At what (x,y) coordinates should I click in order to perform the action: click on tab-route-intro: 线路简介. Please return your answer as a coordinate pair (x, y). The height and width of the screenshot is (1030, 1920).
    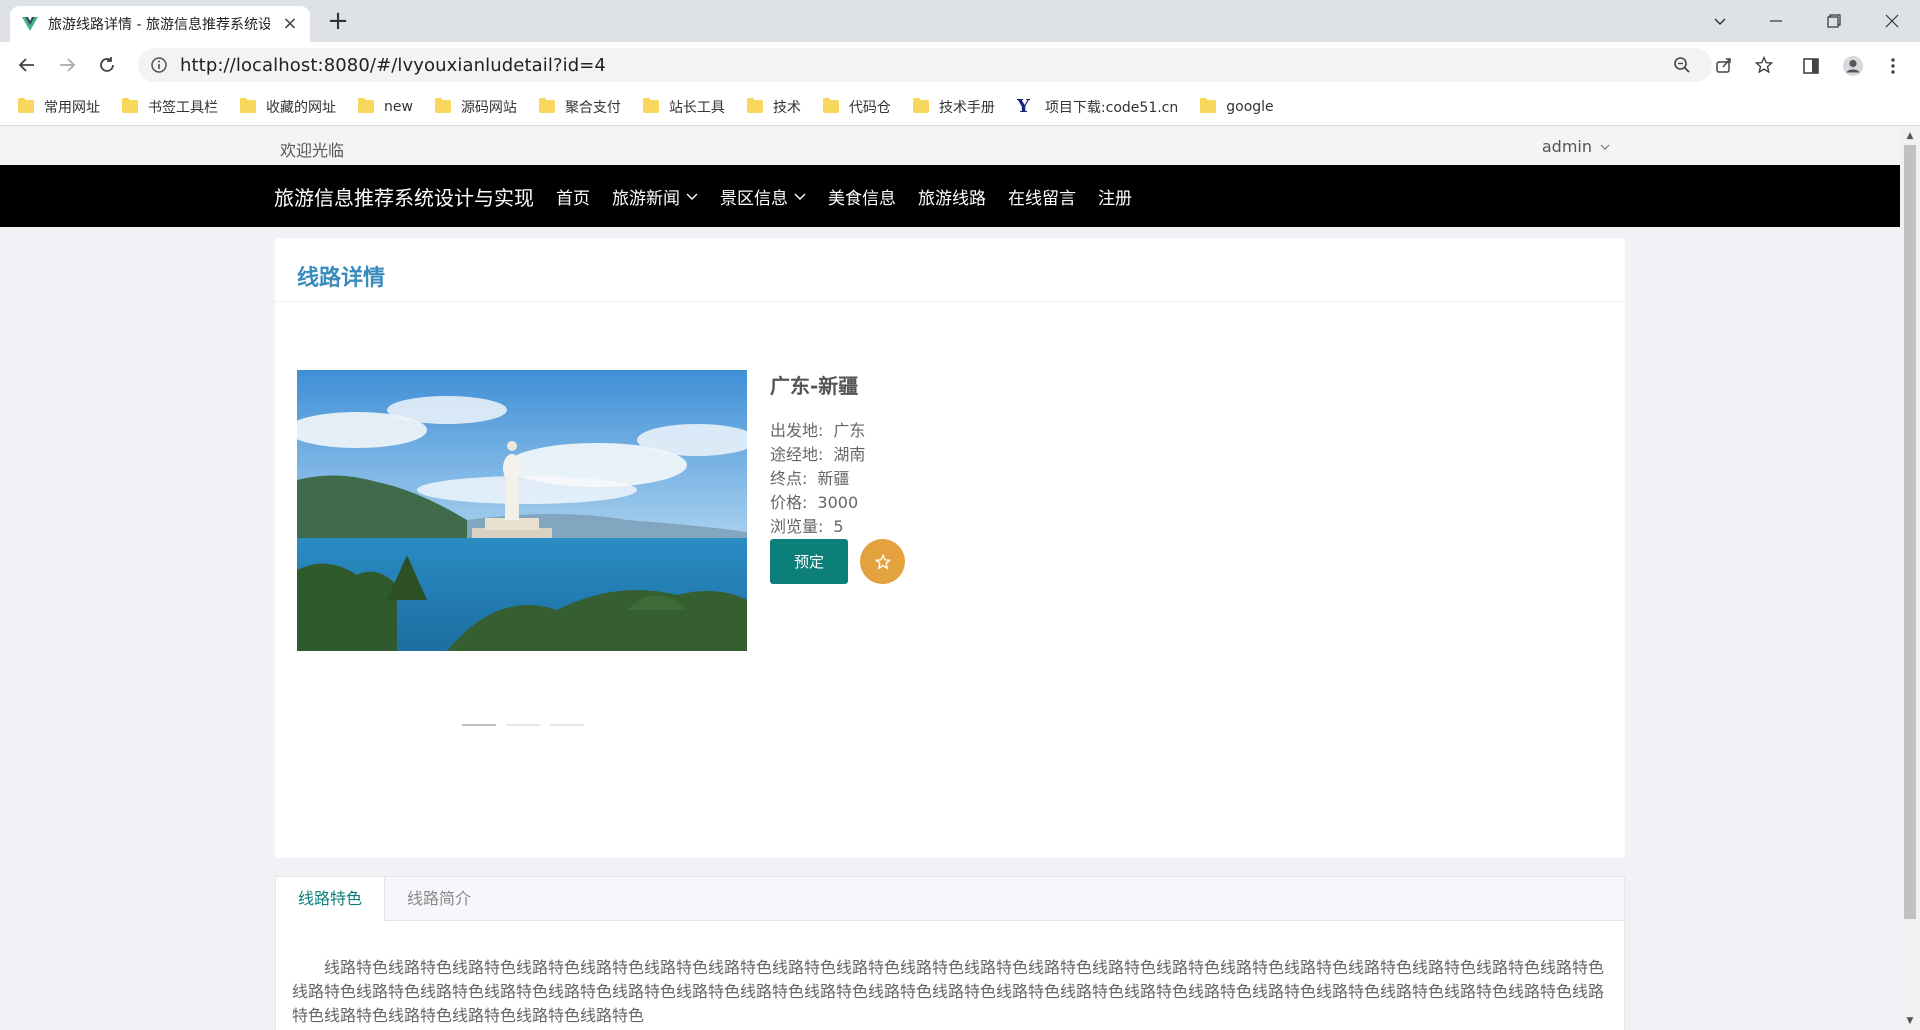
    Looking at the image, I should click on (439, 899).